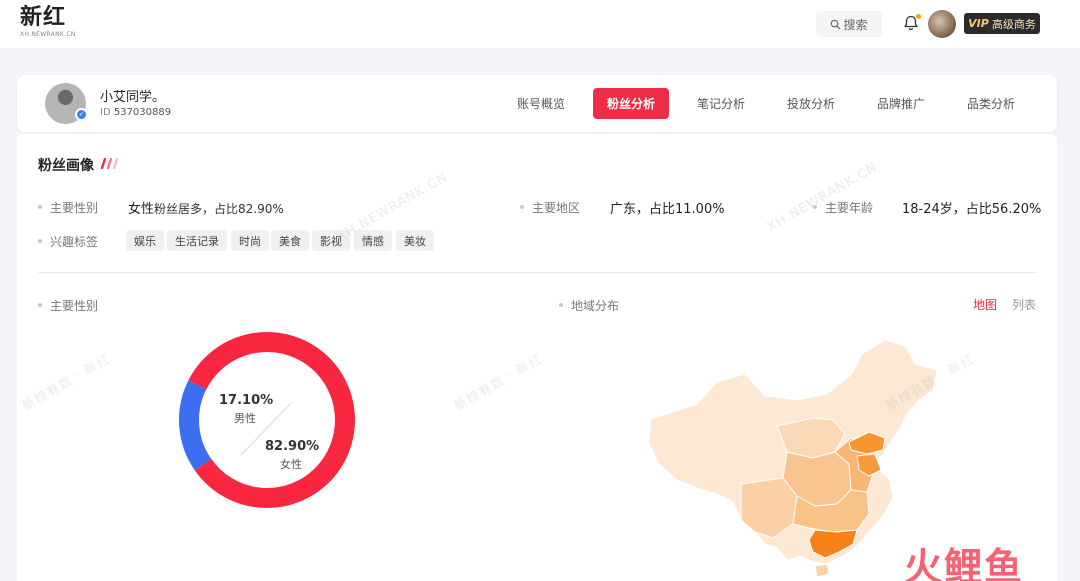  I want to click on tab-note-analysis: 笔记分析, so click(721, 103).